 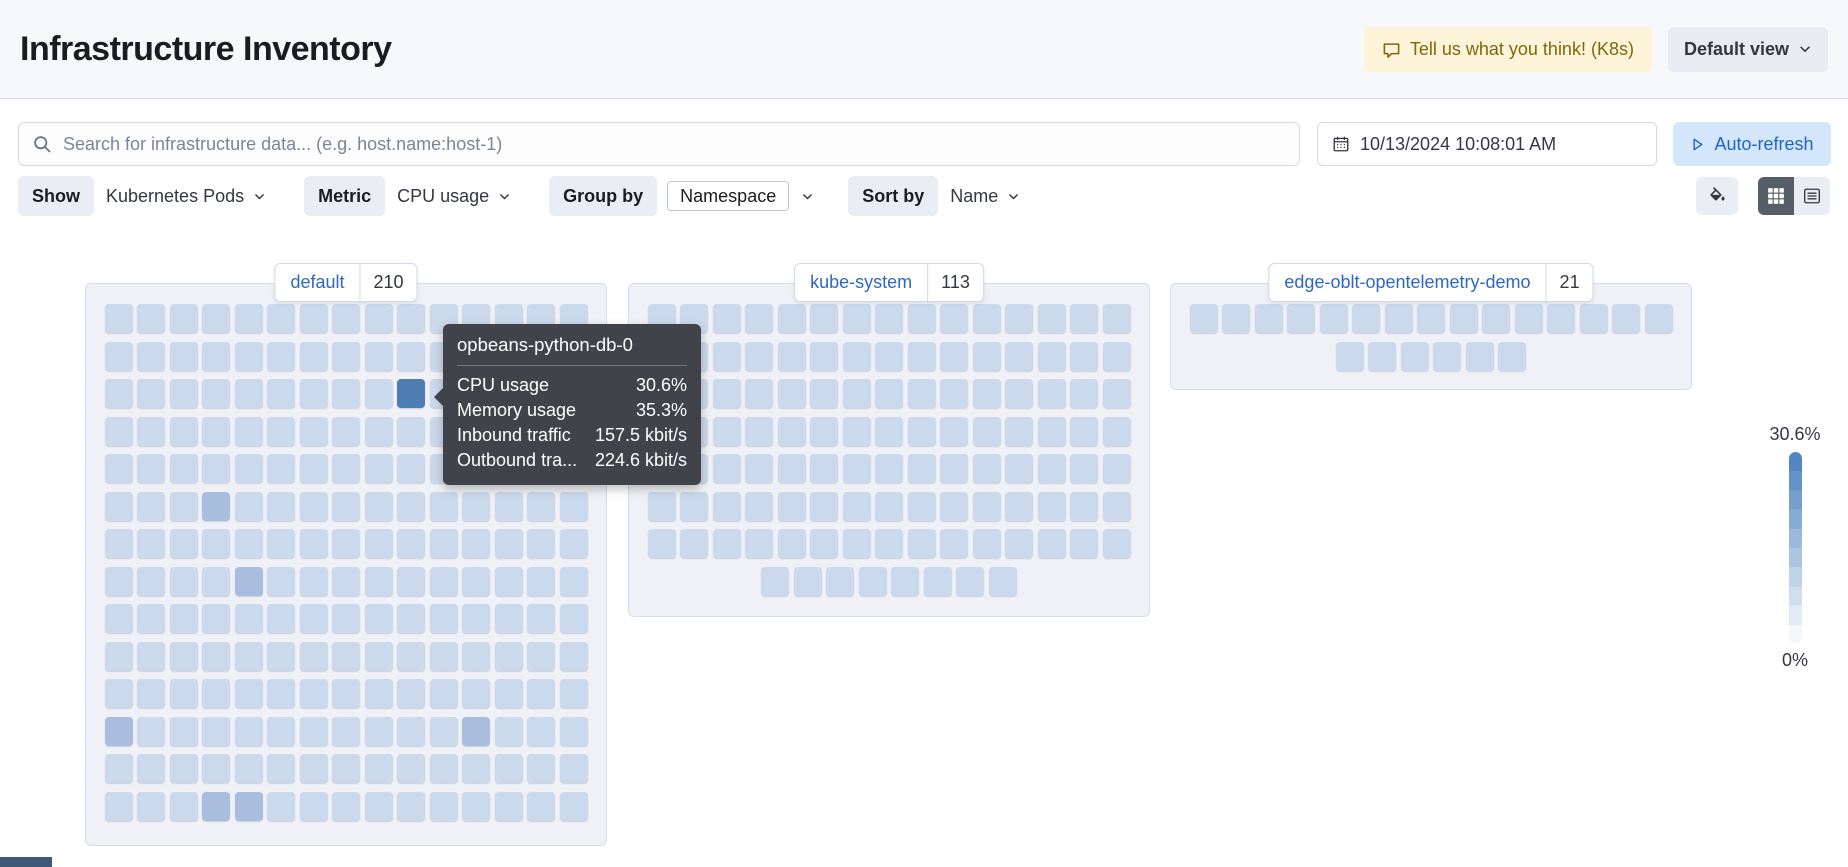 What do you see at coordinates (1747, 49) in the screenshot?
I see `saved-view-selector: Default view` at bounding box center [1747, 49].